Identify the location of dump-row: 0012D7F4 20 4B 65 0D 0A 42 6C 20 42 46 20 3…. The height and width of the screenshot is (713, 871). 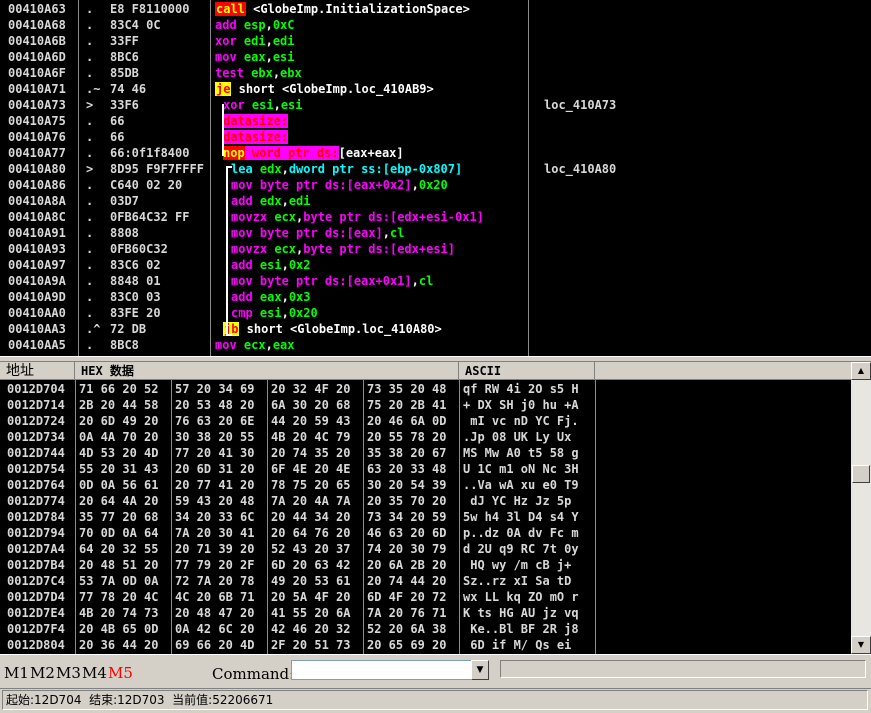
(425, 629).